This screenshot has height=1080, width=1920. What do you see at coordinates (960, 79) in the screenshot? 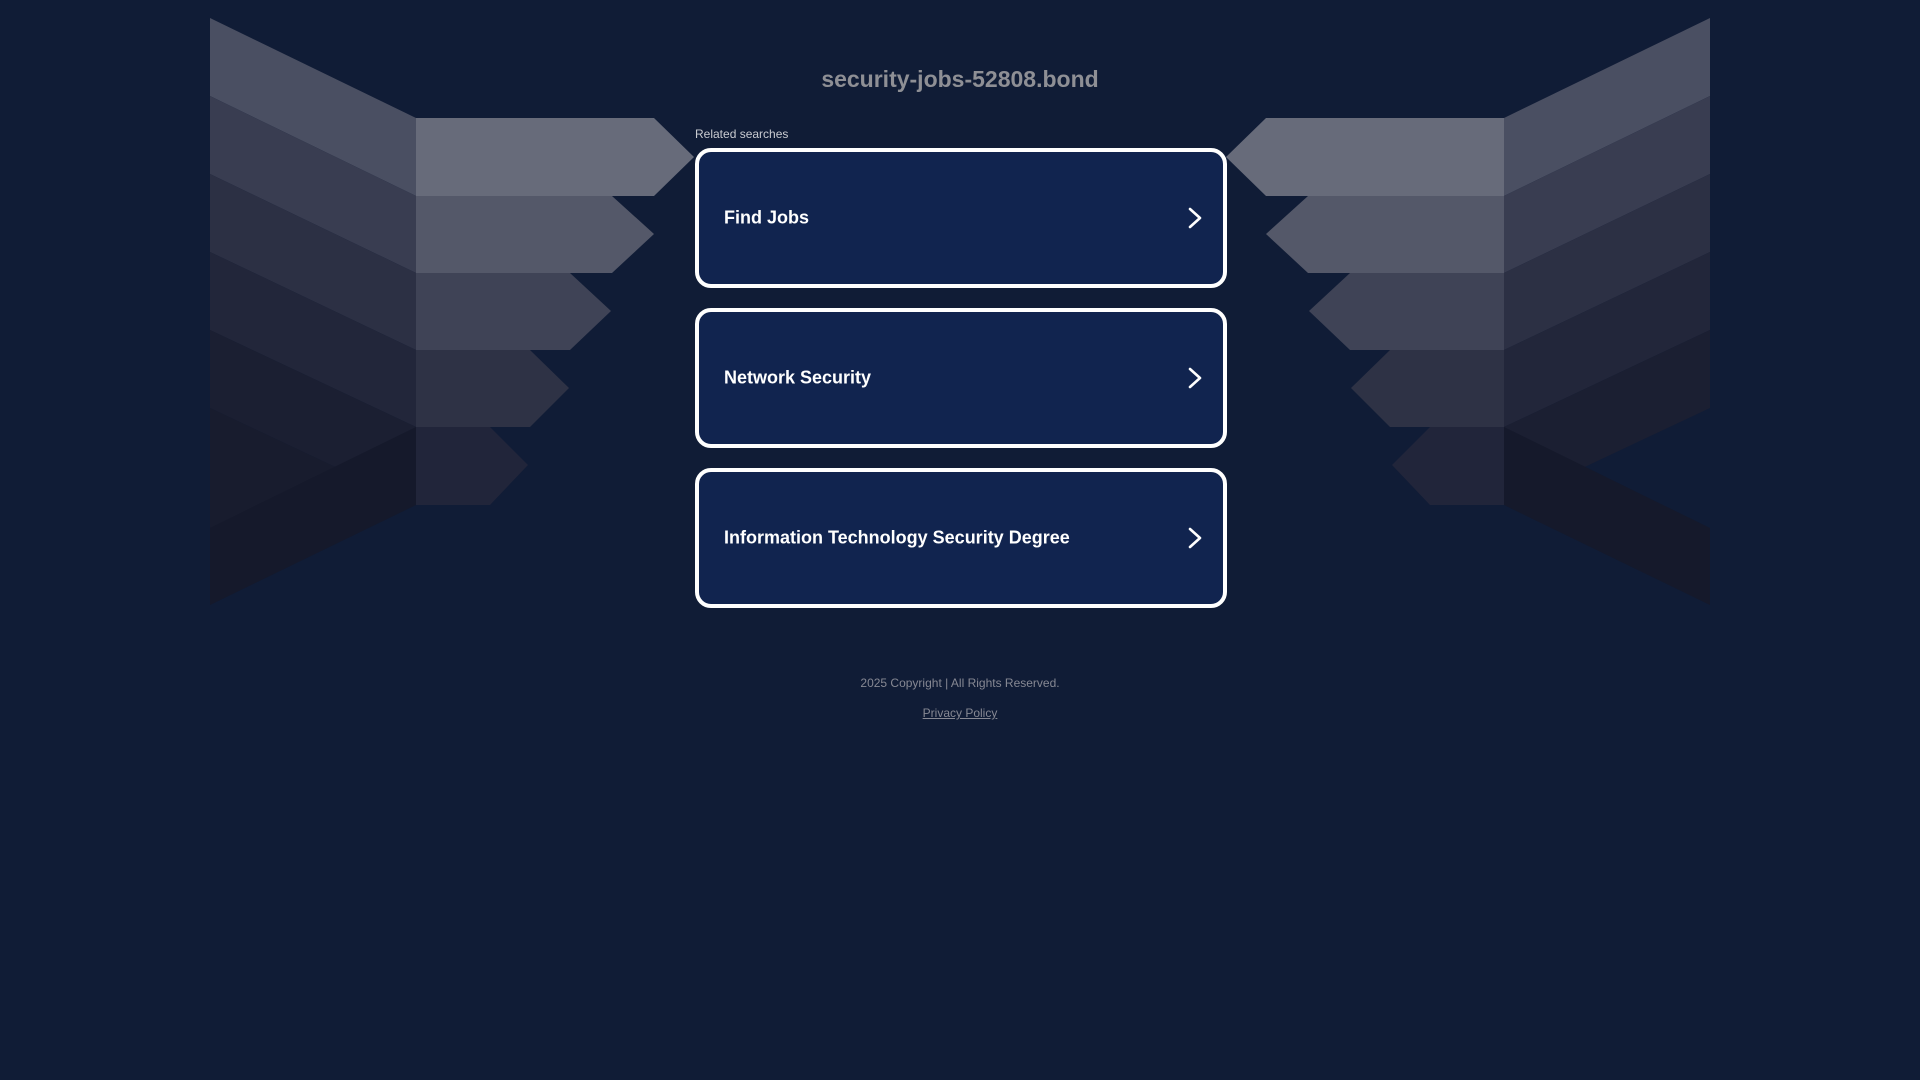
I see `domain-title: security-jobs-52808.bond` at bounding box center [960, 79].